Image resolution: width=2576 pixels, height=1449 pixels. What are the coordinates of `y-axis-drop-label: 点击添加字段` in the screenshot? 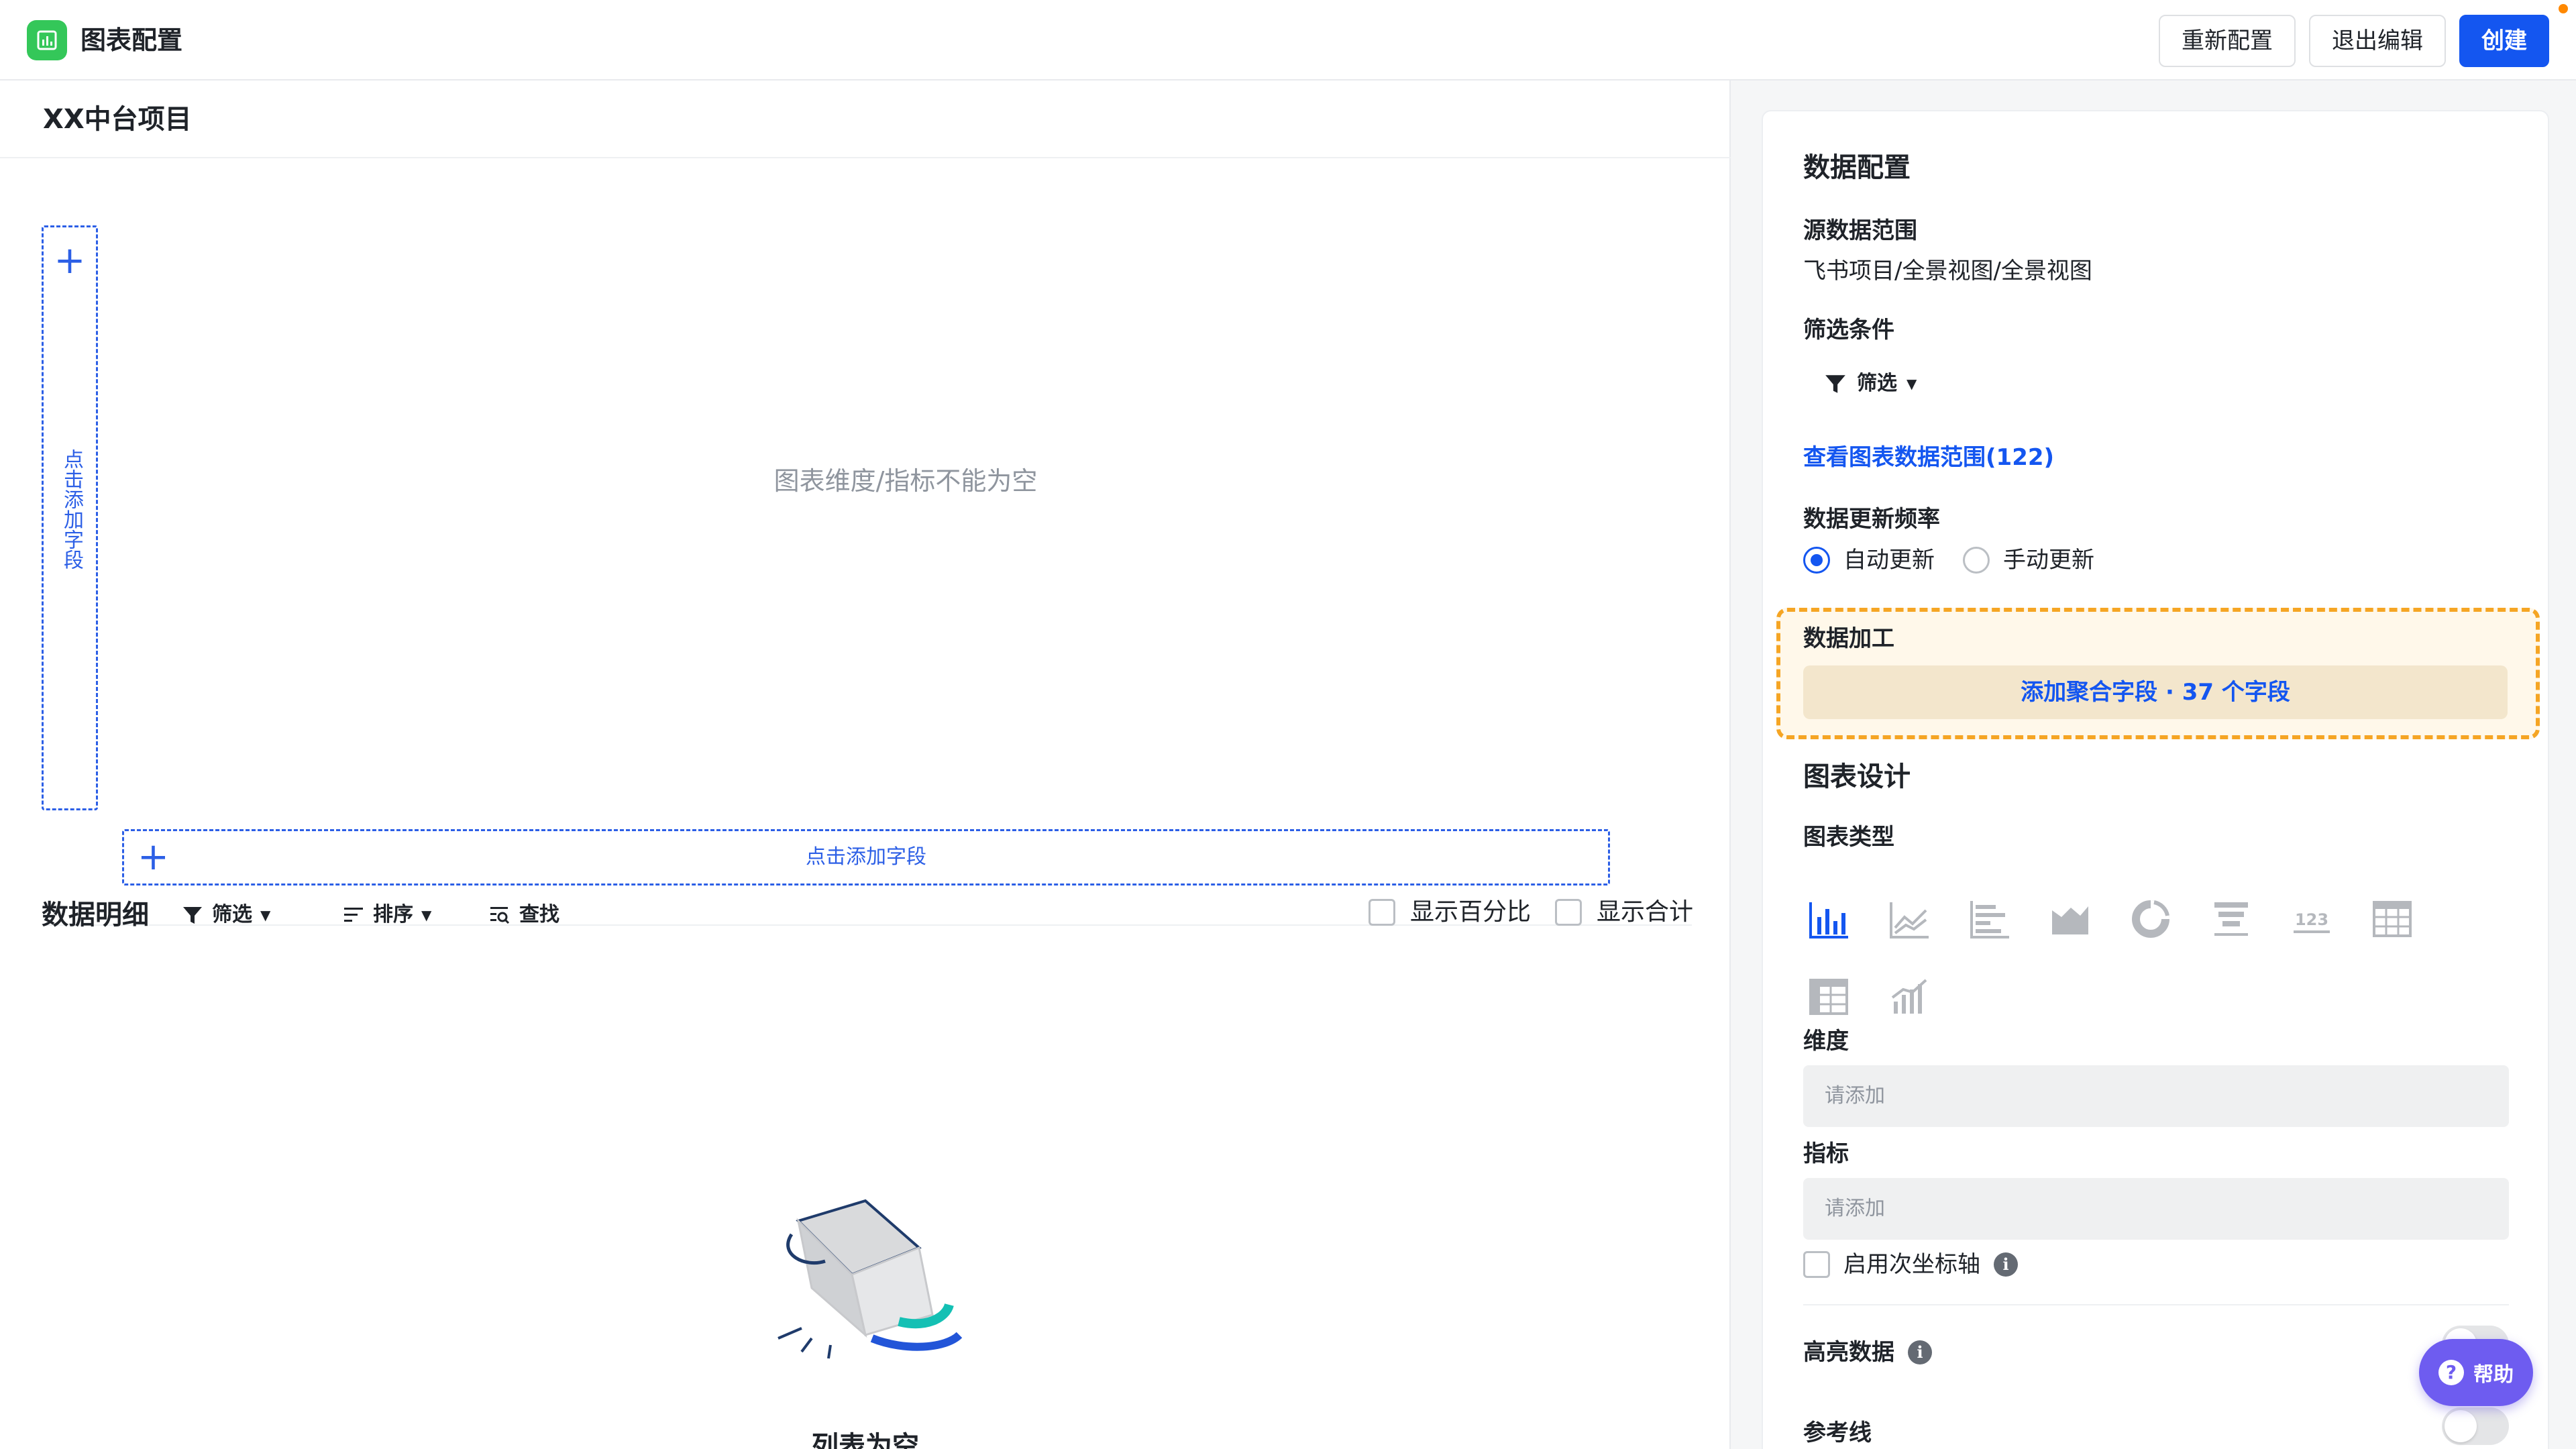 It's located at (71, 509).